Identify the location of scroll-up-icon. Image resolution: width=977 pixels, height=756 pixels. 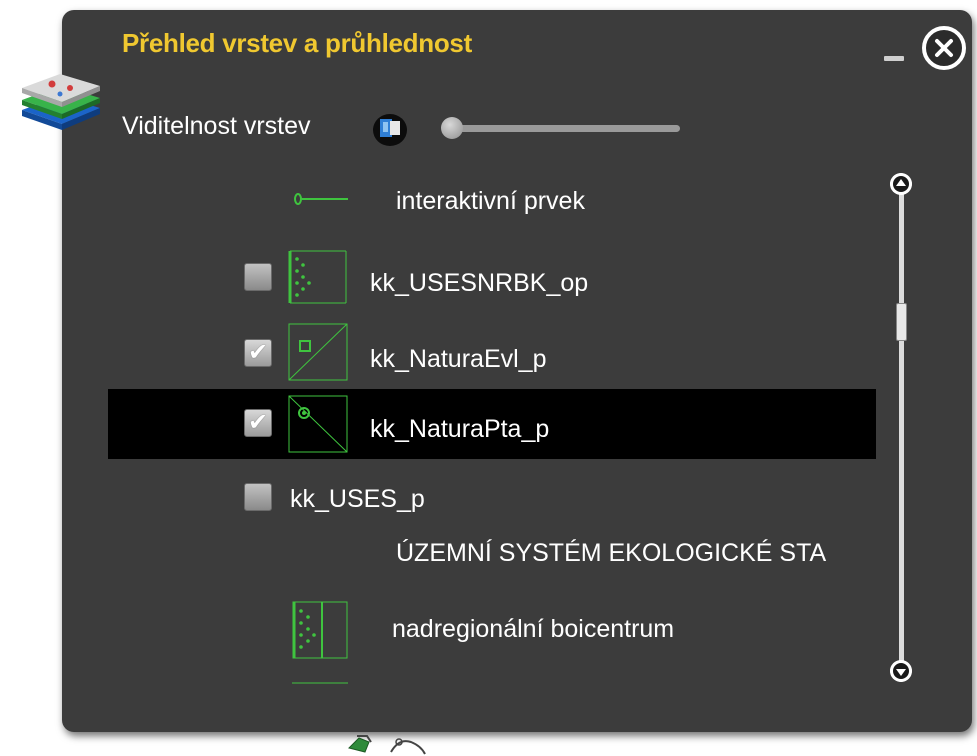
(901, 184).